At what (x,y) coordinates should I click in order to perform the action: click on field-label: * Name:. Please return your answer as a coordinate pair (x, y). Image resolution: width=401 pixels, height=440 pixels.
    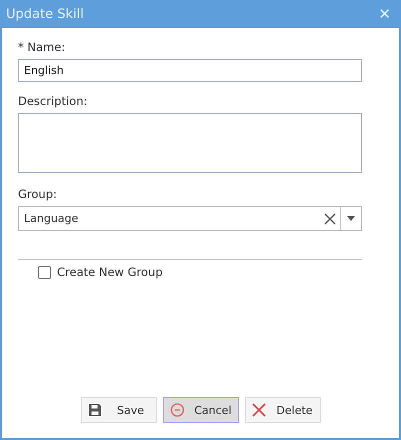
    Looking at the image, I should click on (42, 47).